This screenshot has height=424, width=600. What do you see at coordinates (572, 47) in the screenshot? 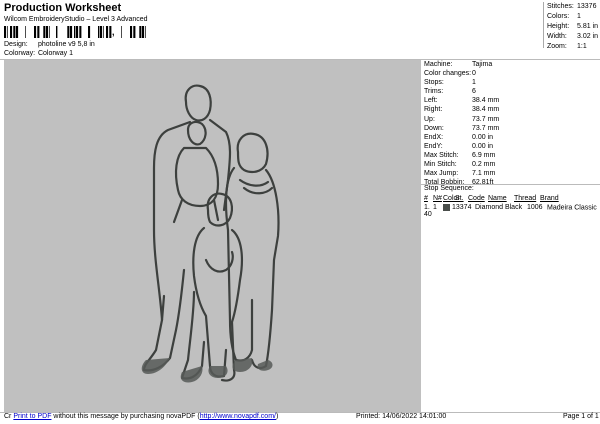
I see `stat-row: Zoom: 1:1` at bounding box center [572, 47].